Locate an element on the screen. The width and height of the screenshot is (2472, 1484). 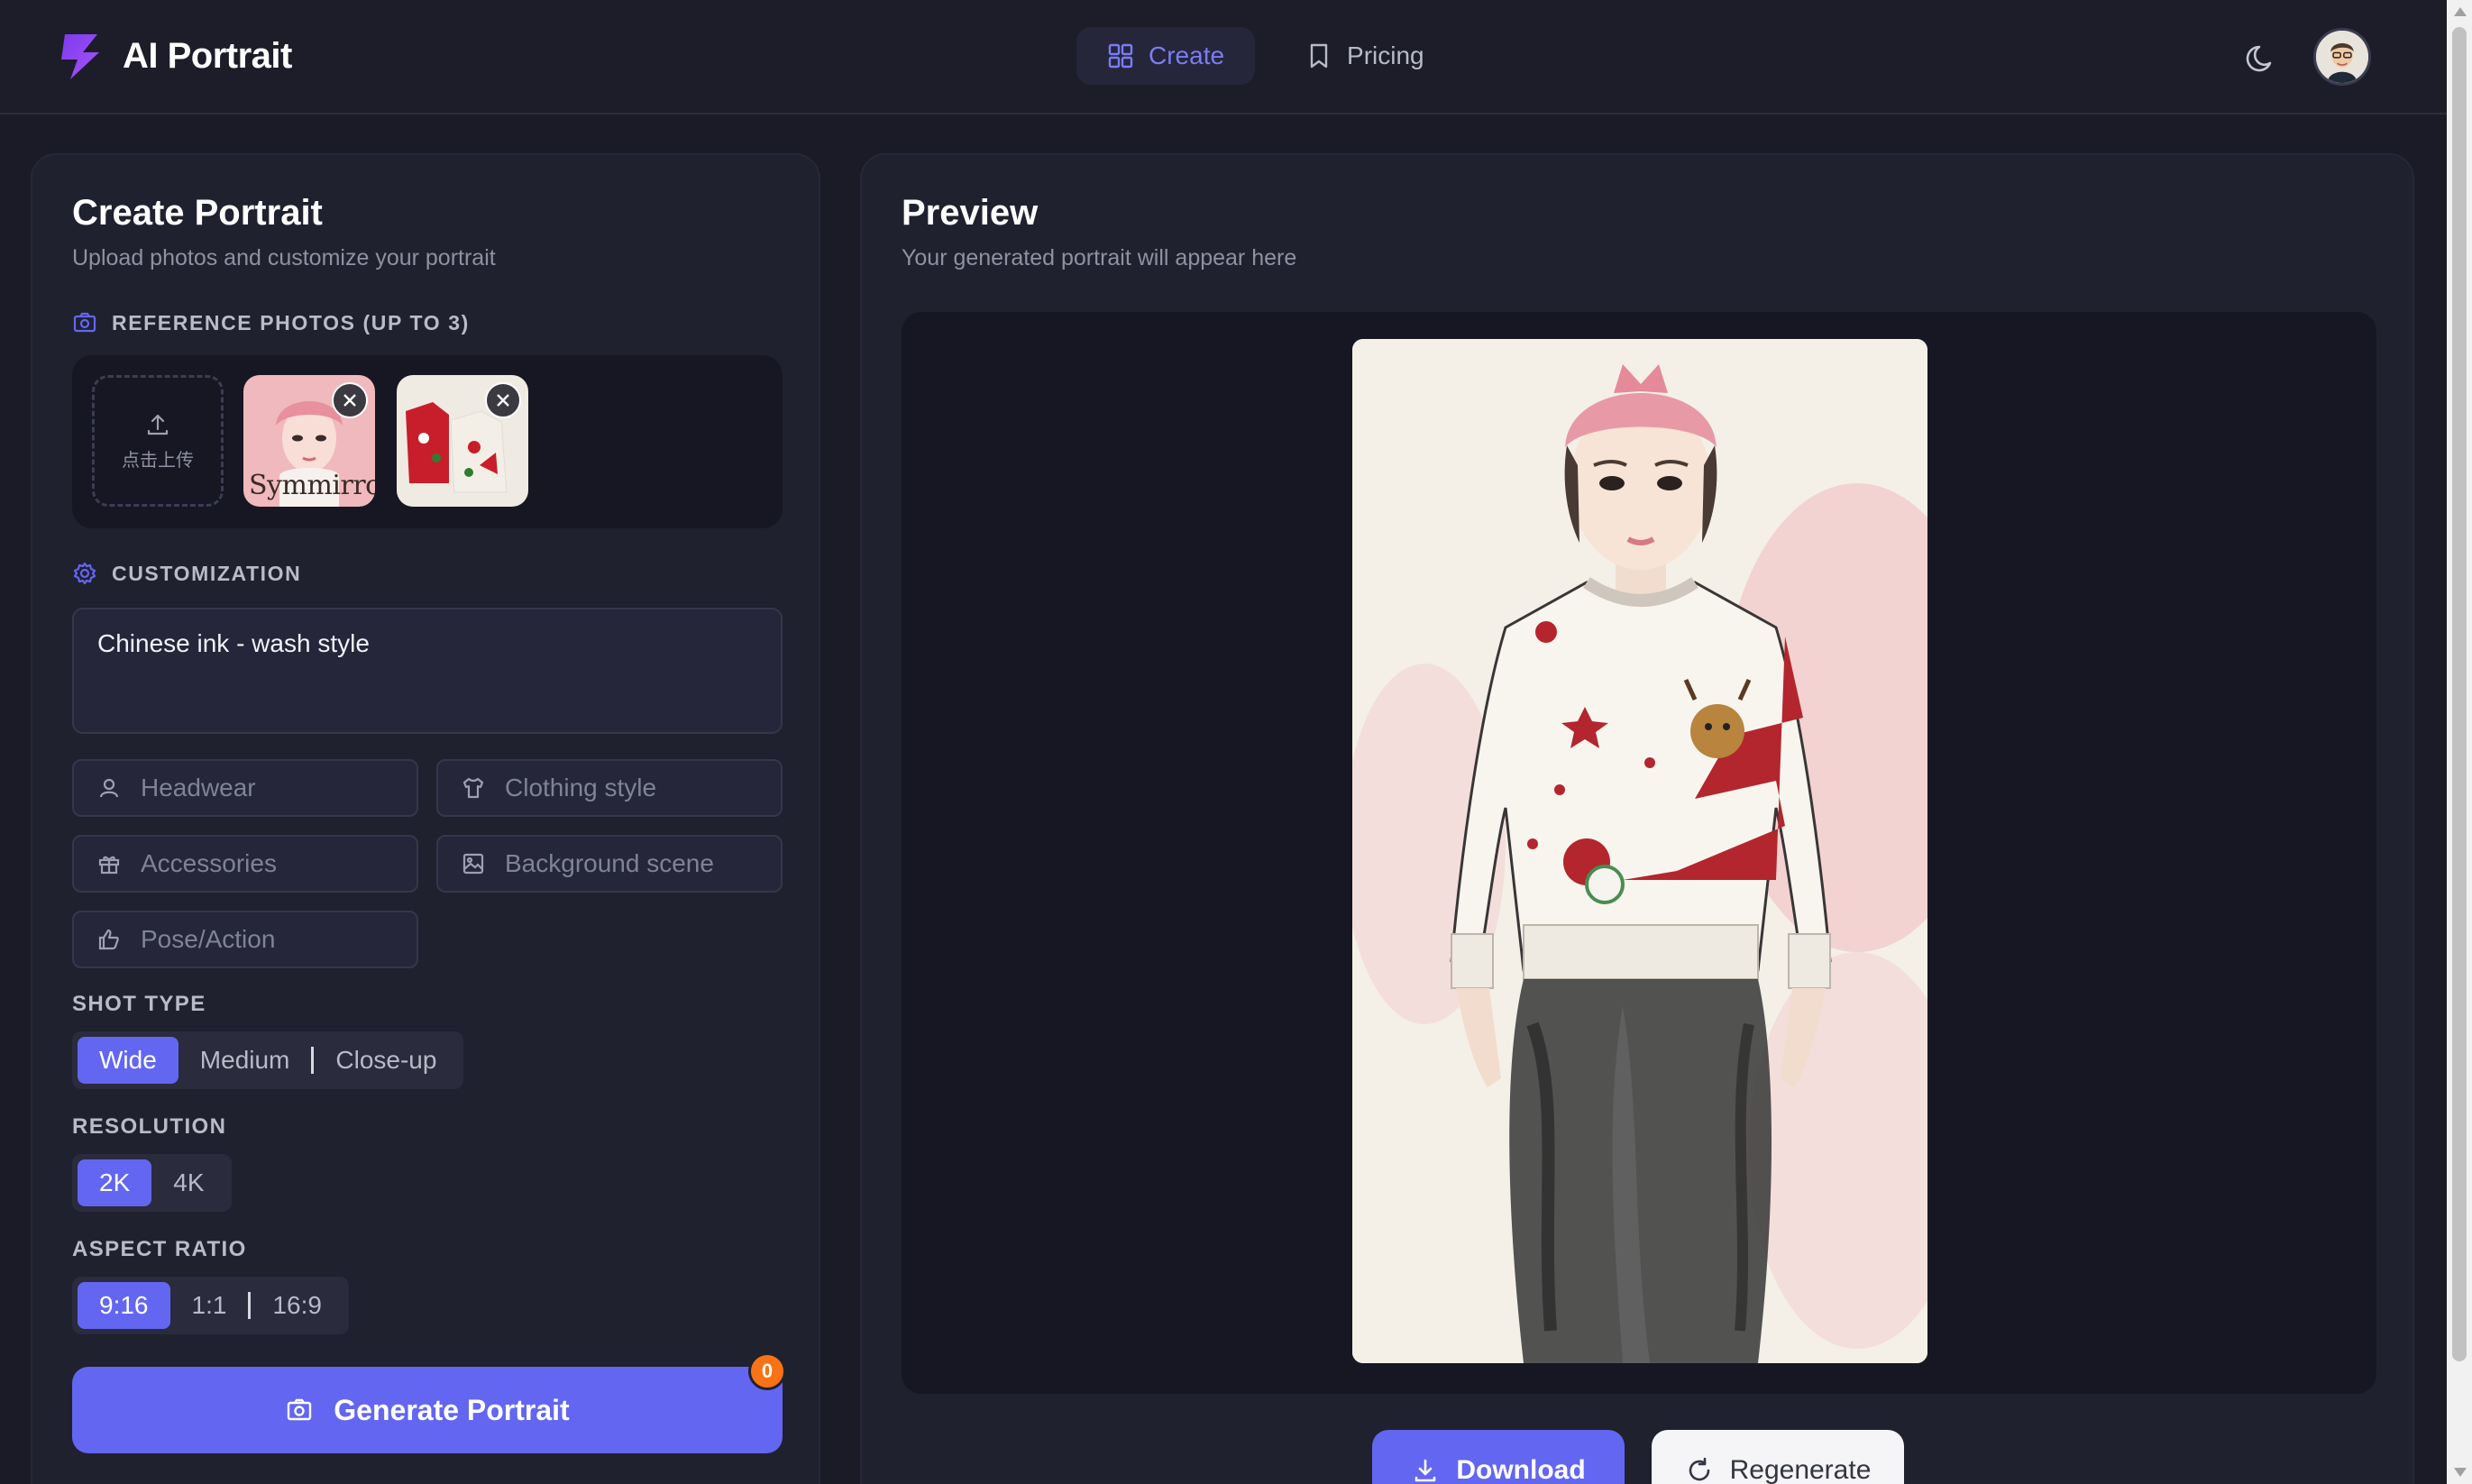
remove-photo-2-button is located at coordinates (503, 400).